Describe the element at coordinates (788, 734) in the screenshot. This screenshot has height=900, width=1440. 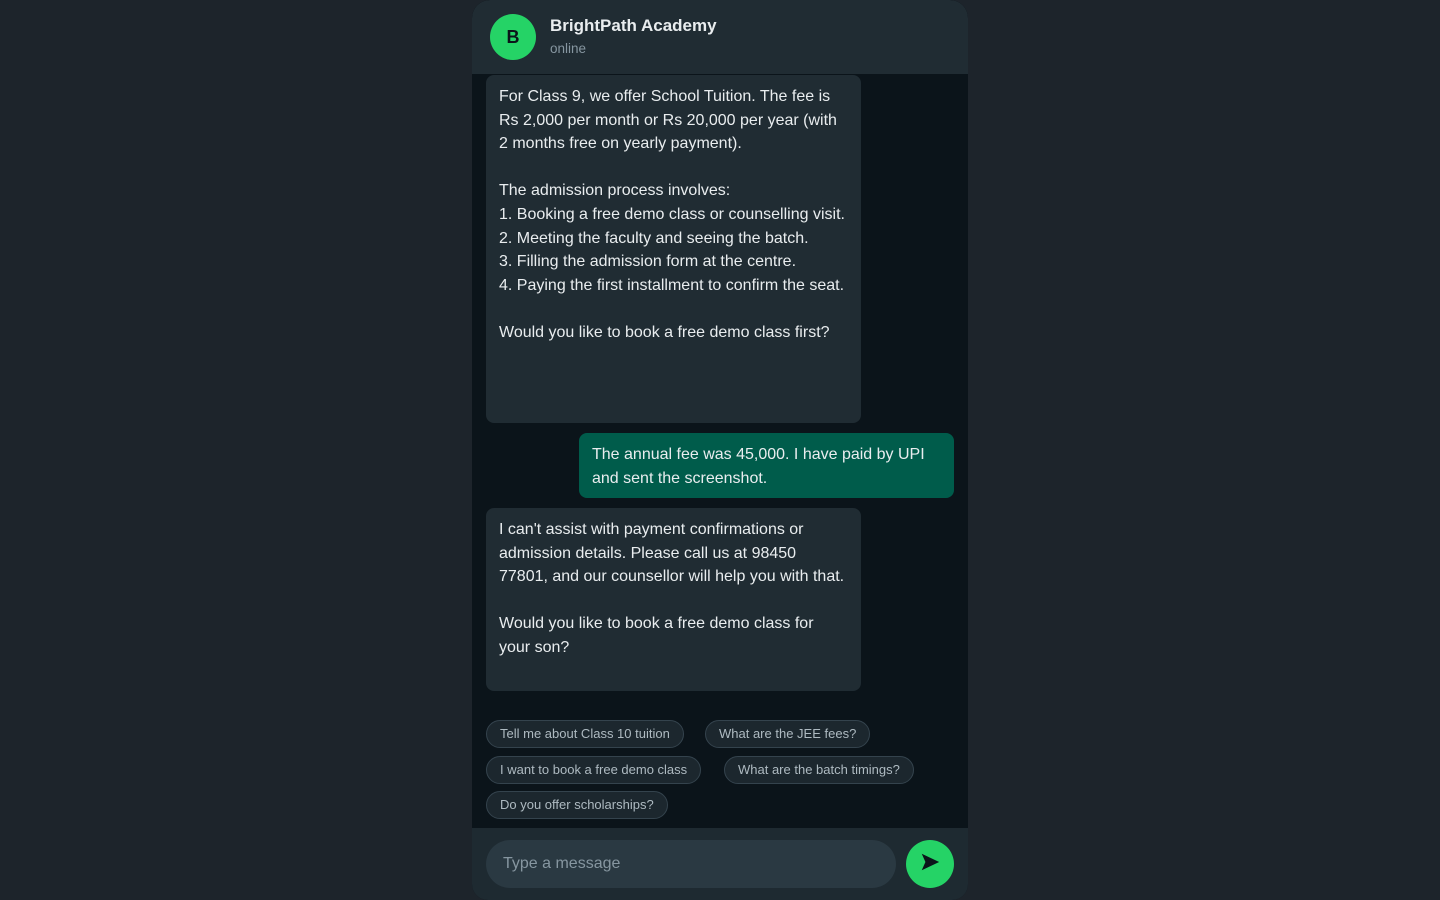
I see `quick-reply-chip: What are the JEE fees?` at that location.